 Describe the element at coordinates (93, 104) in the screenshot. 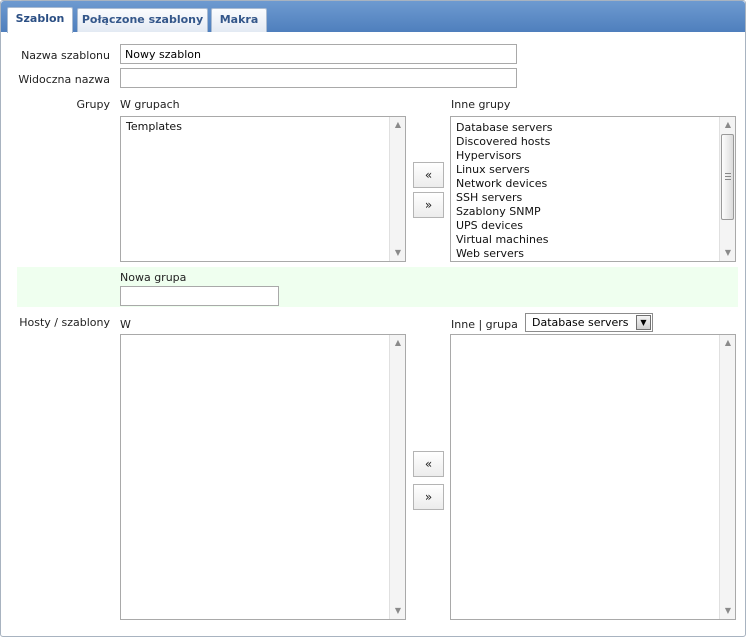

I see `groups-label: Grupy` at that location.